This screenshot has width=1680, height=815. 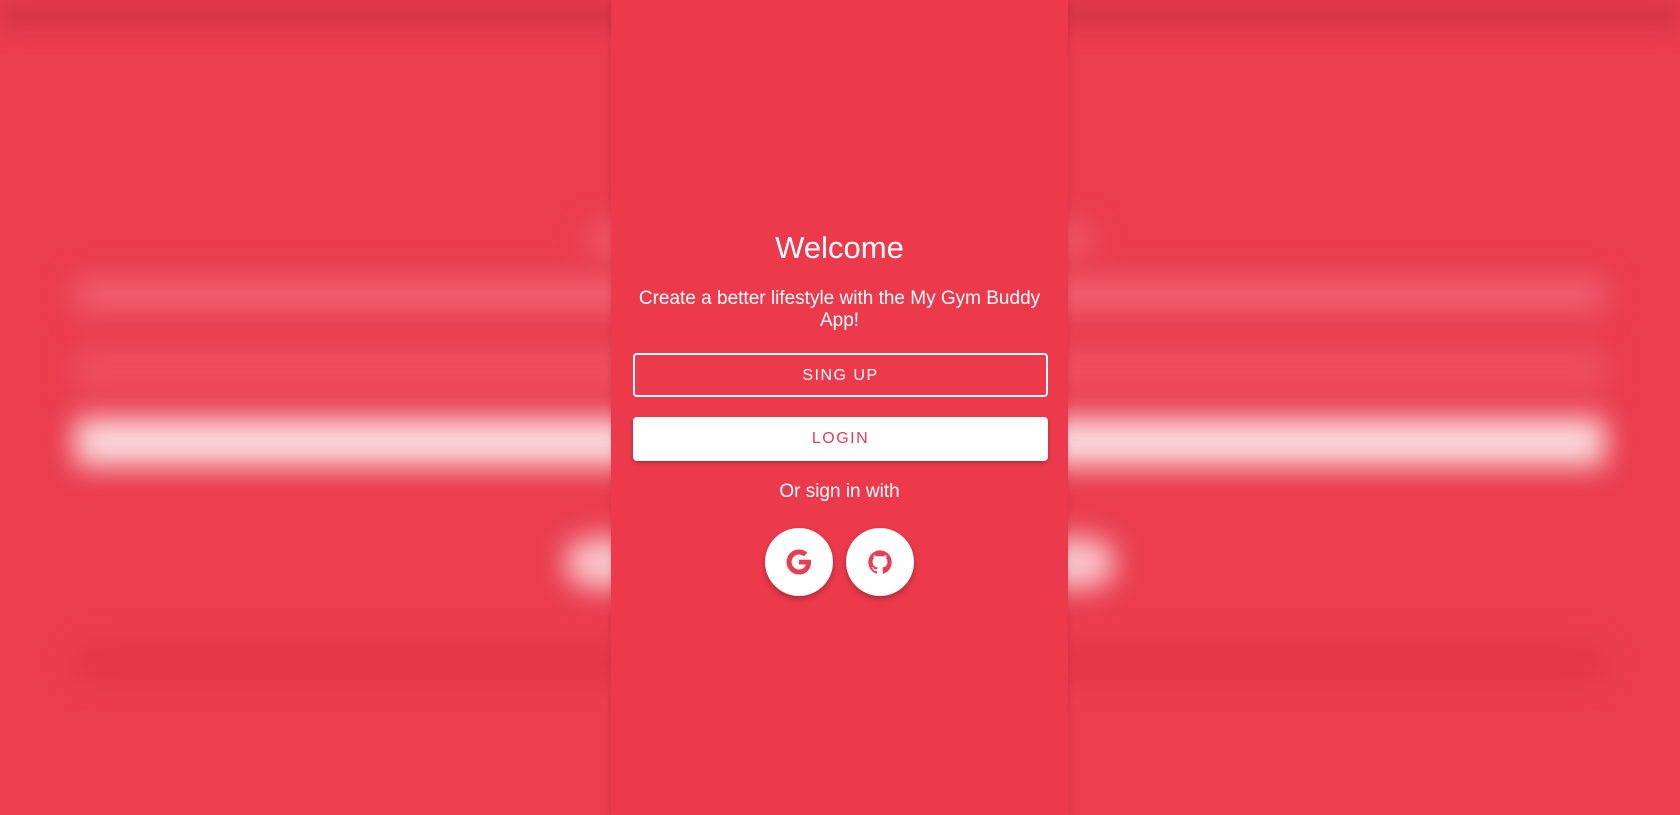 What do you see at coordinates (840, 375) in the screenshot?
I see `signup-button: SING UP` at bounding box center [840, 375].